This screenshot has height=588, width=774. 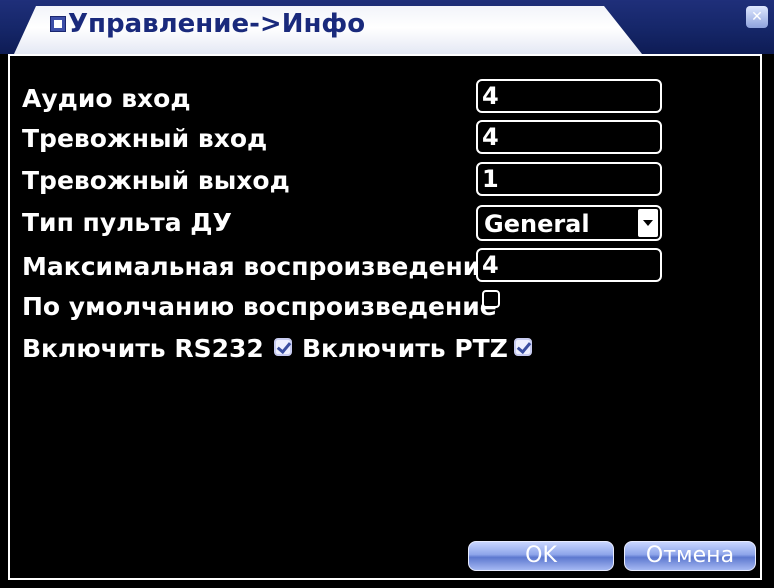 What do you see at coordinates (569, 265) in the screenshot?
I see `max-playback-input: 4` at bounding box center [569, 265].